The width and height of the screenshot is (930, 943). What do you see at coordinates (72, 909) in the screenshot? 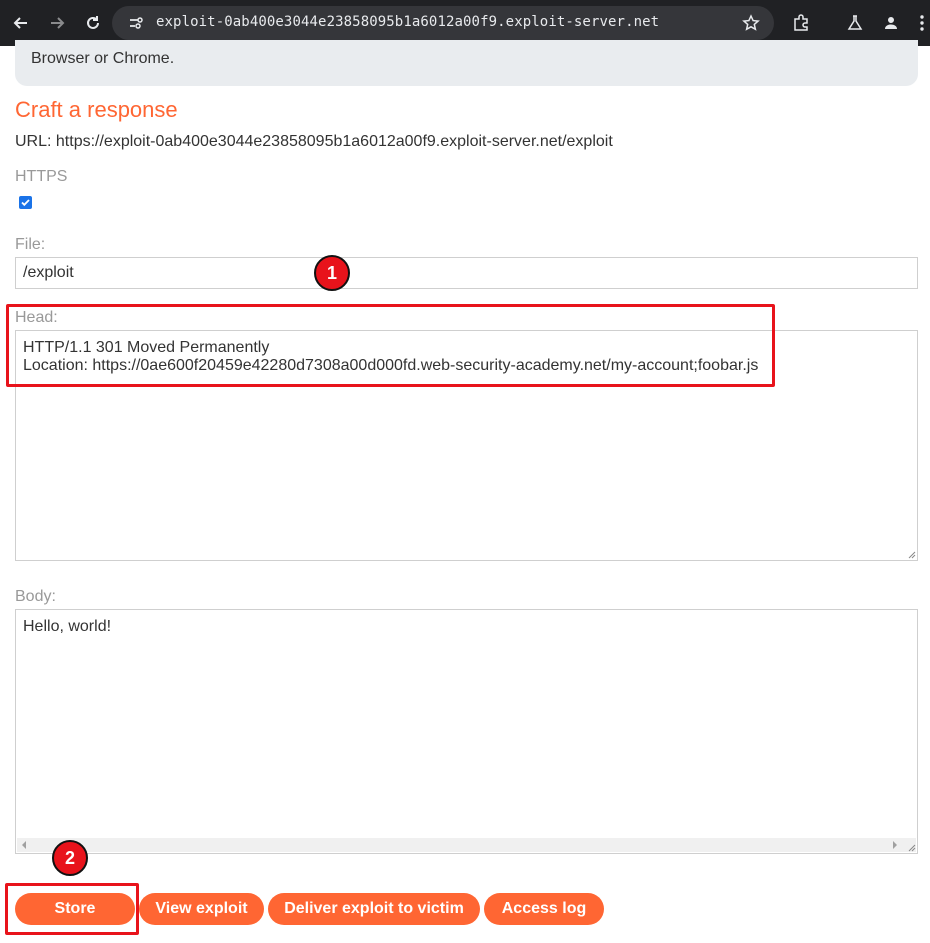
I see `store-highlight-box` at bounding box center [72, 909].